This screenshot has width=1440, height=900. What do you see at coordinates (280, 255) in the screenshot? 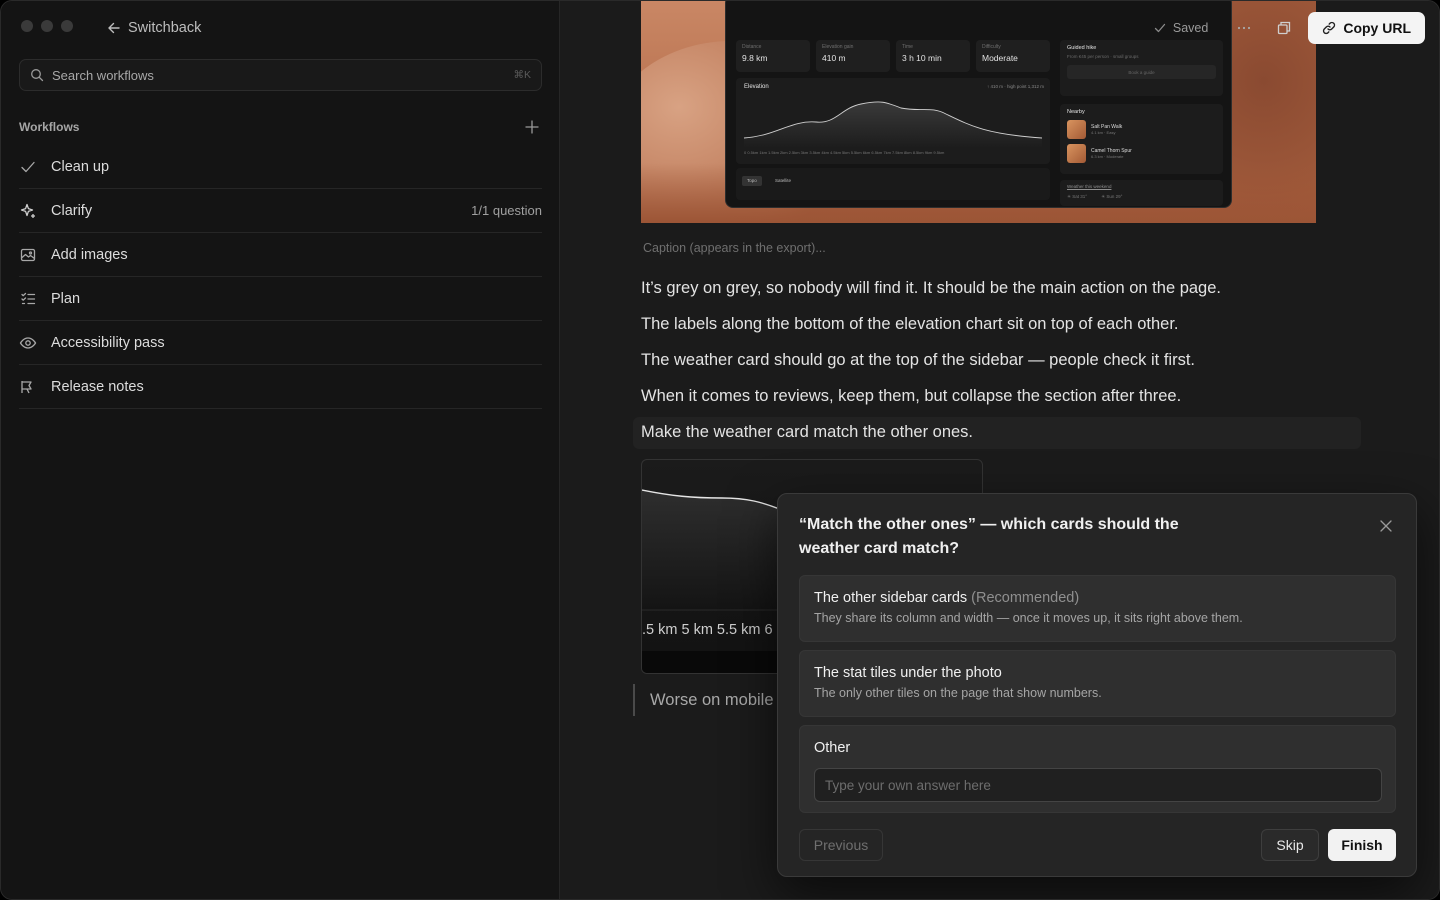
I see `workflow-item-add-images: Add images` at bounding box center [280, 255].